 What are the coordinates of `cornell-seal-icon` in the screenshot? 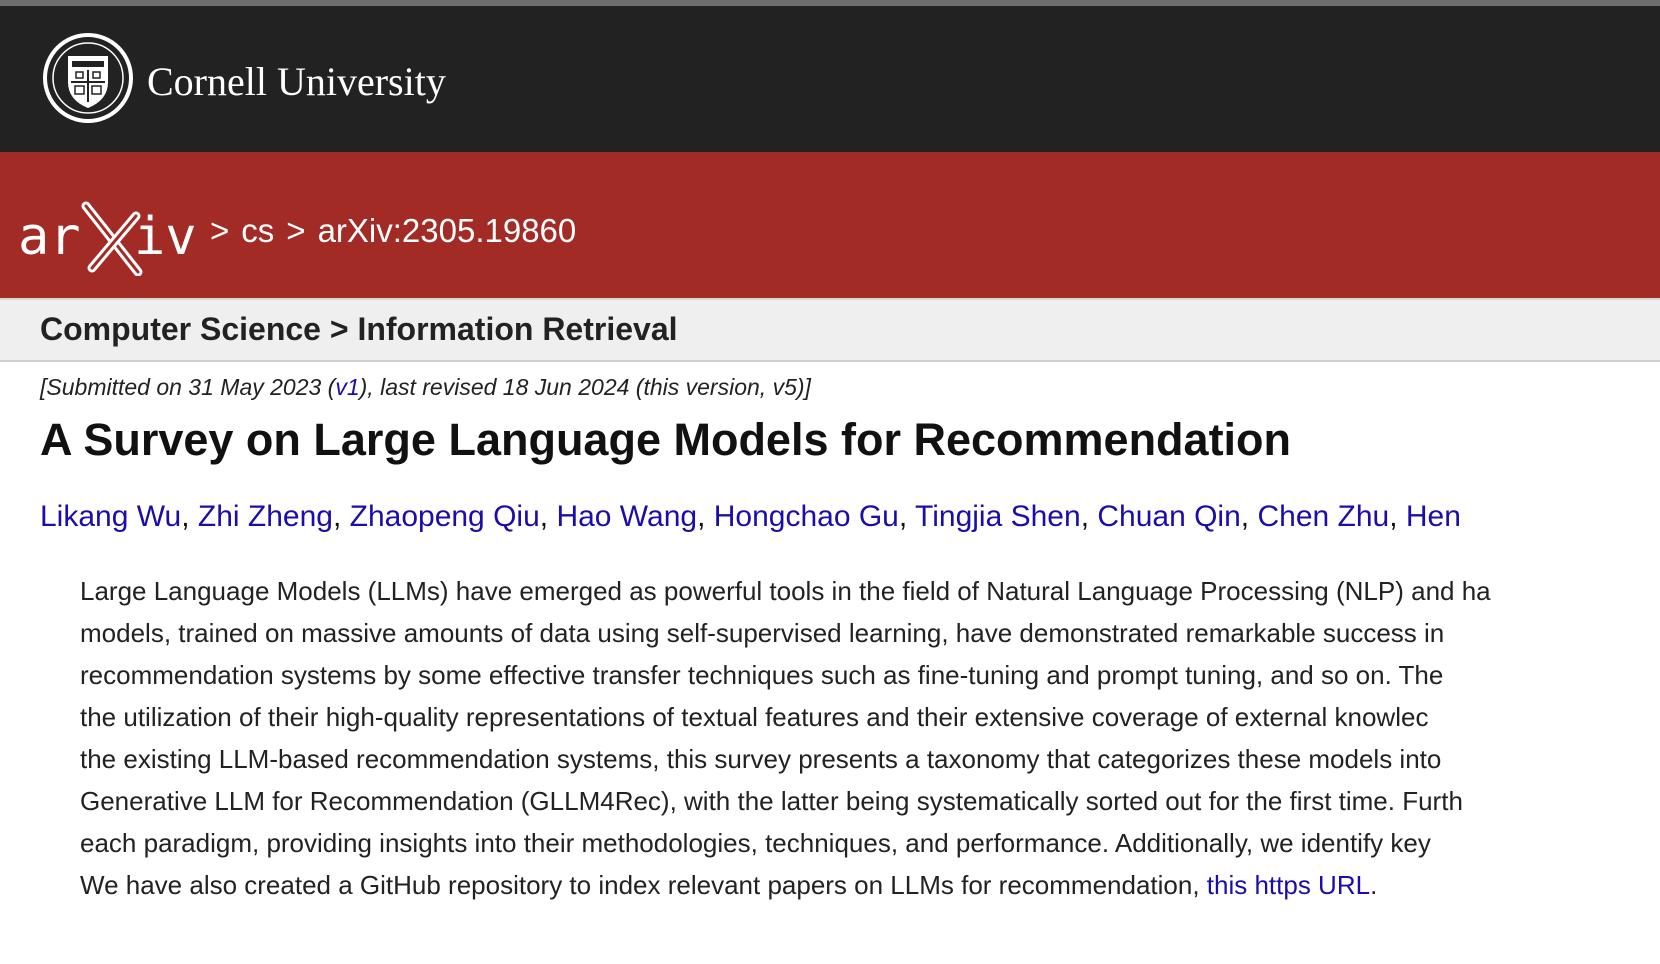 It's located at (88, 78).